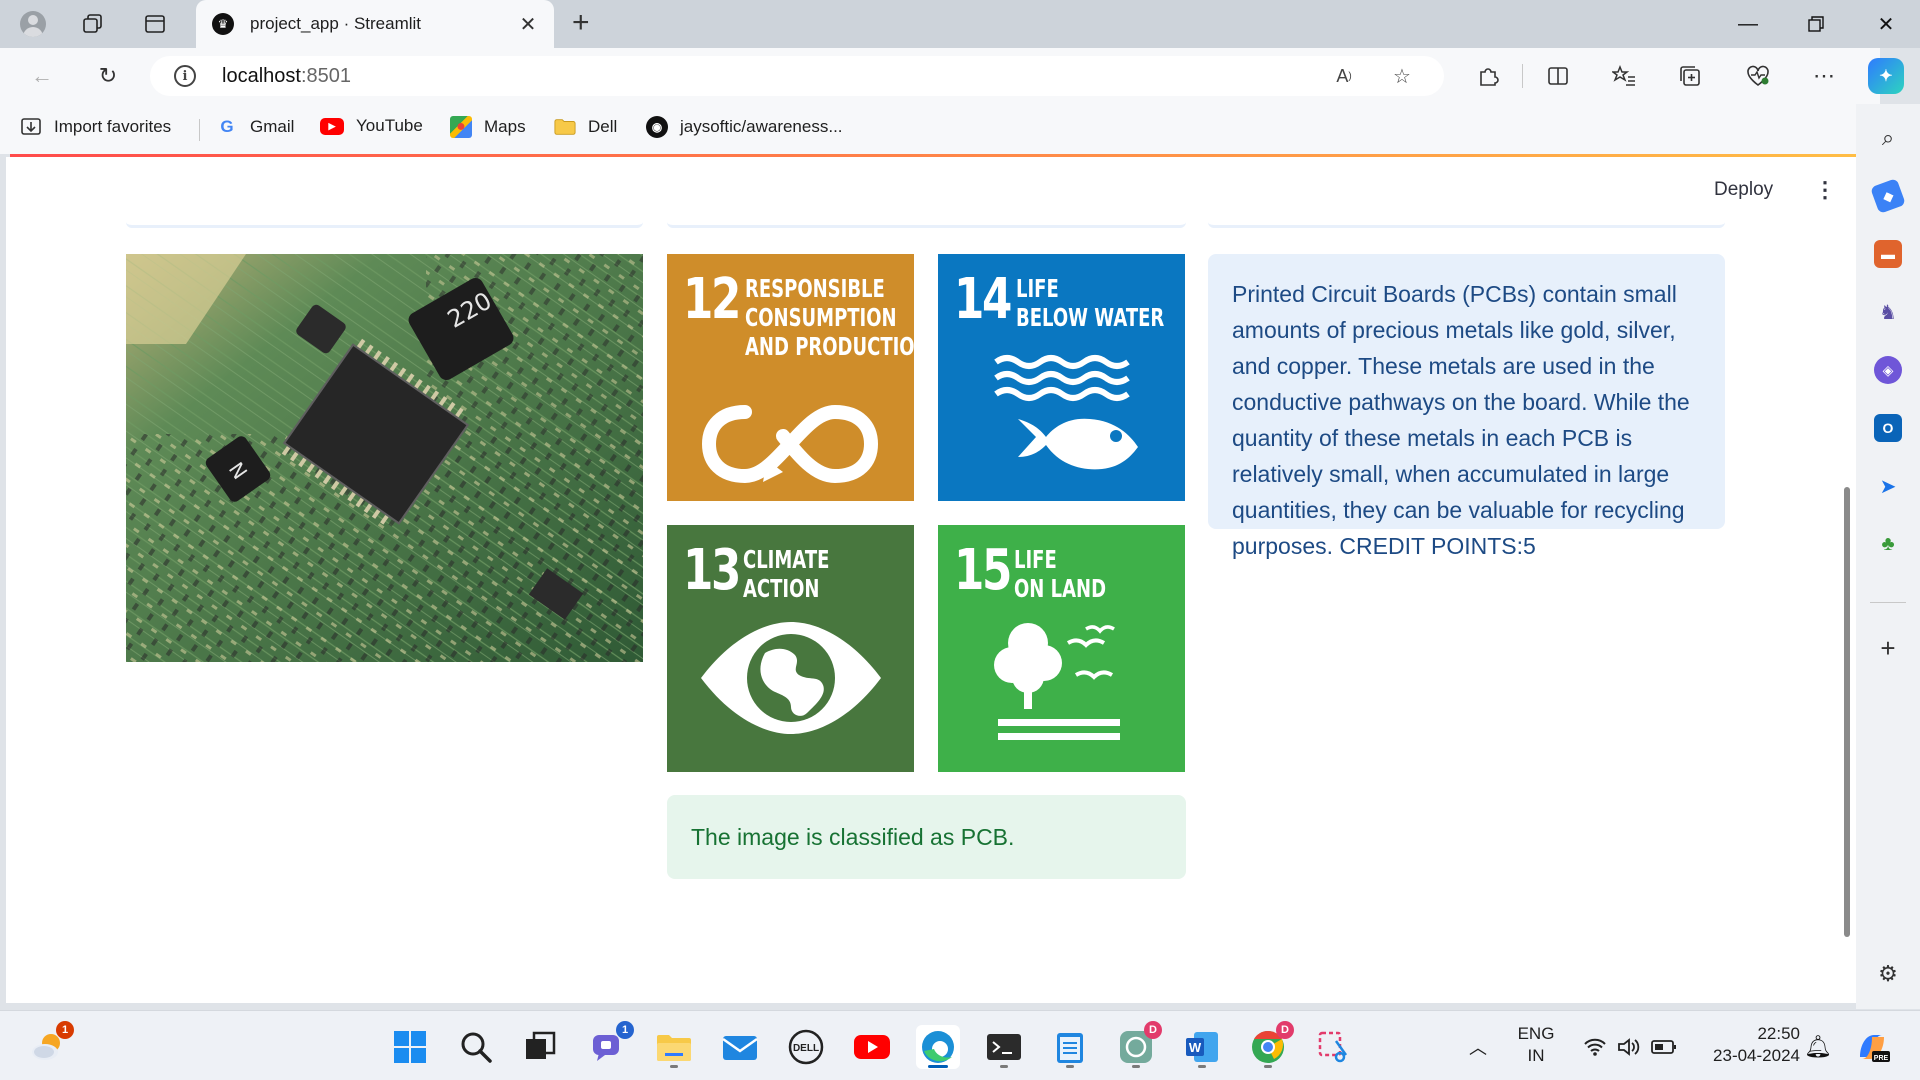 The height and width of the screenshot is (1080, 1920). Describe the element at coordinates (1624, 76) in the screenshot. I see `favorites-button` at that location.